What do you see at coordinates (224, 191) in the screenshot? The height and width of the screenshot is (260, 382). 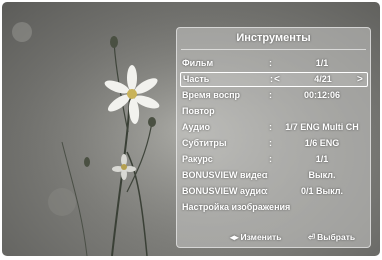 I see `menu-row-label: BONUSVIEW аудио` at bounding box center [224, 191].